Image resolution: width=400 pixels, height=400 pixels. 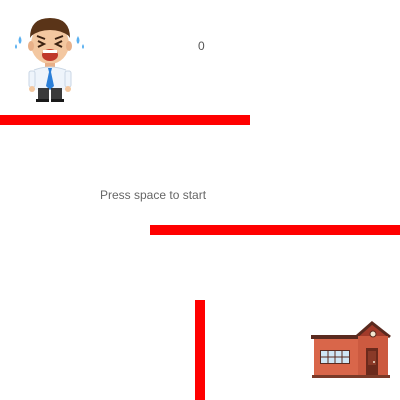 I want to click on score-counter: 0, so click(x=201, y=46).